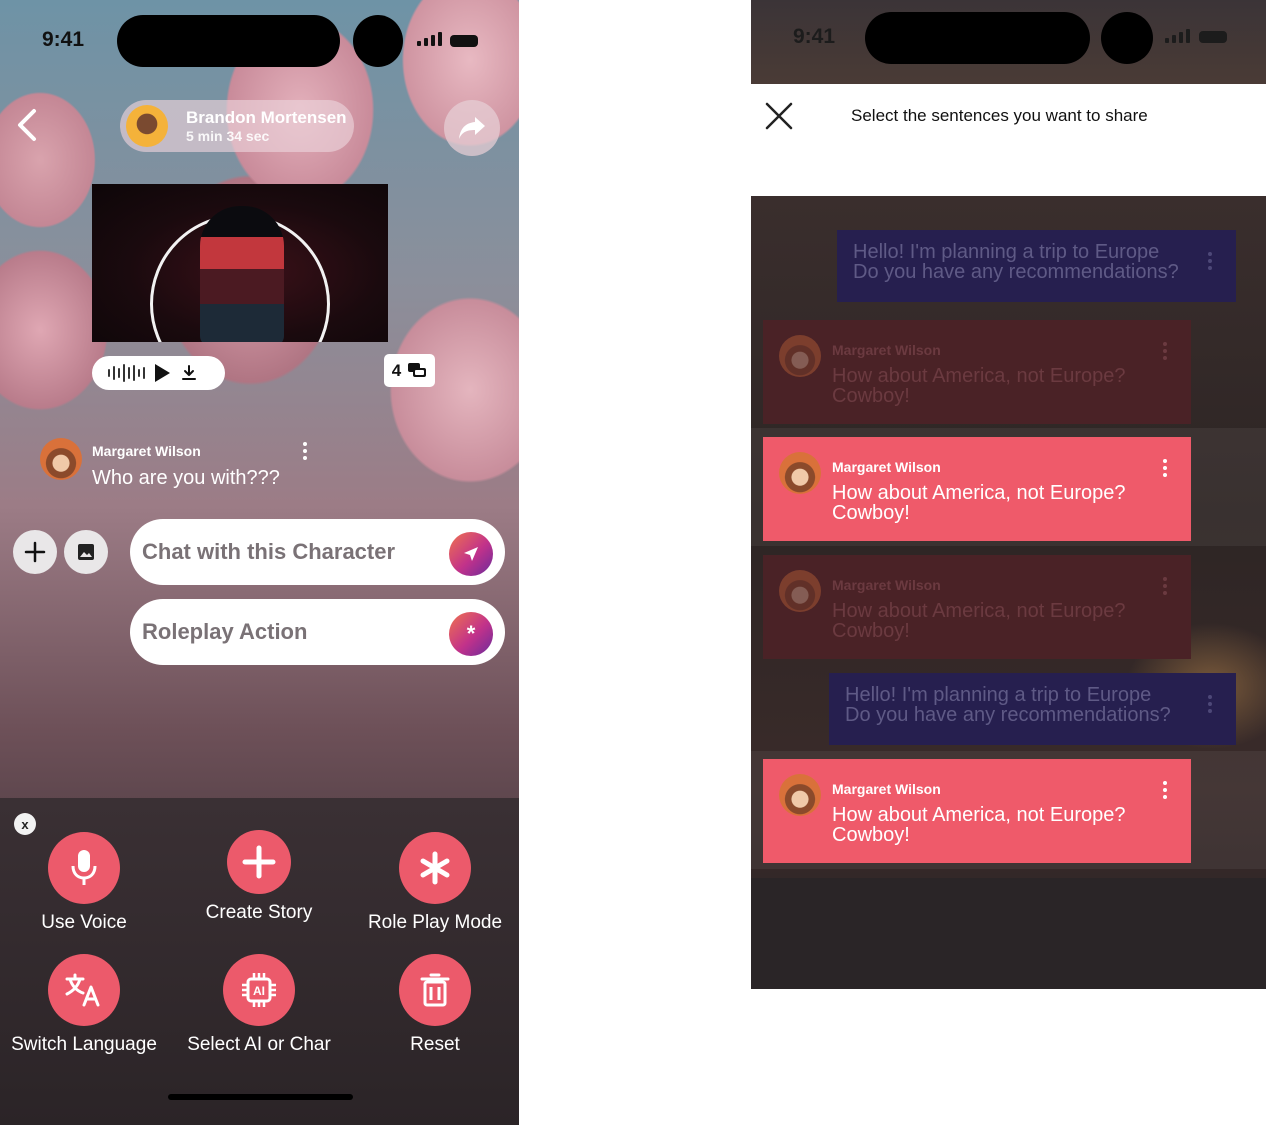 The height and width of the screenshot is (1125, 1266). What do you see at coordinates (435, 868) in the screenshot?
I see `asterisk-icon` at bounding box center [435, 868].